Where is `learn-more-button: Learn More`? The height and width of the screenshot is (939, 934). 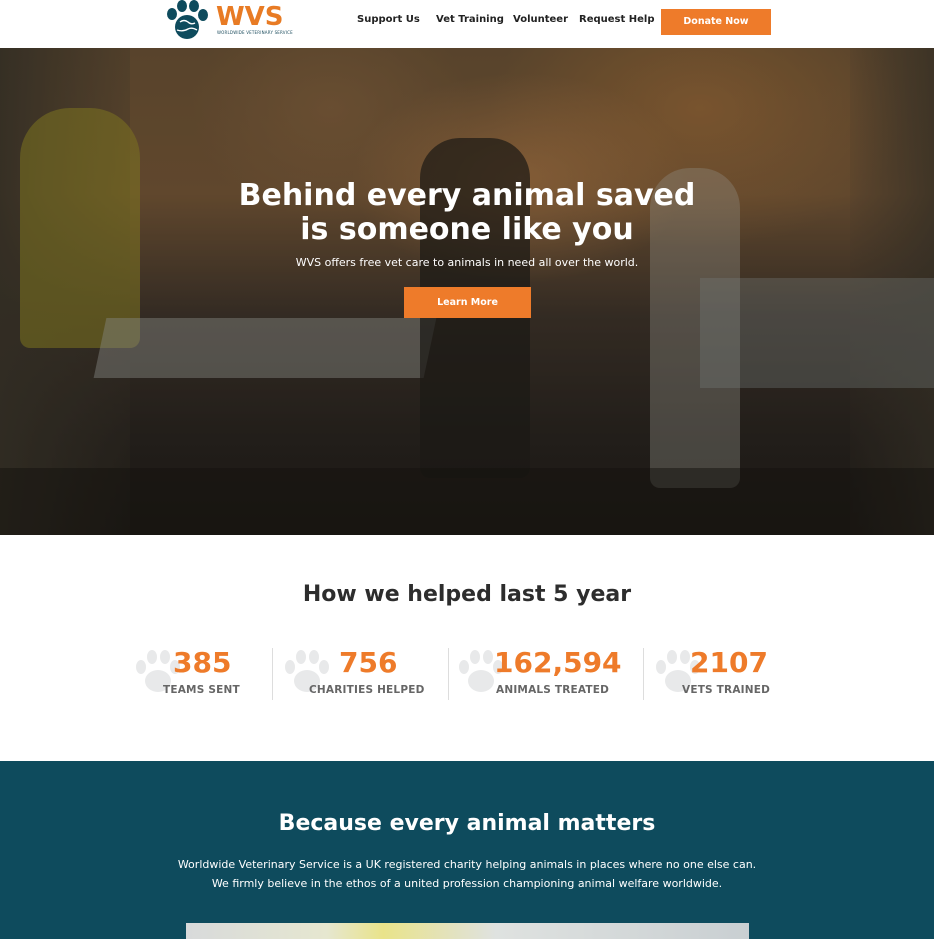 learn-more-button: Learn More is located at coordinates (467, 302).